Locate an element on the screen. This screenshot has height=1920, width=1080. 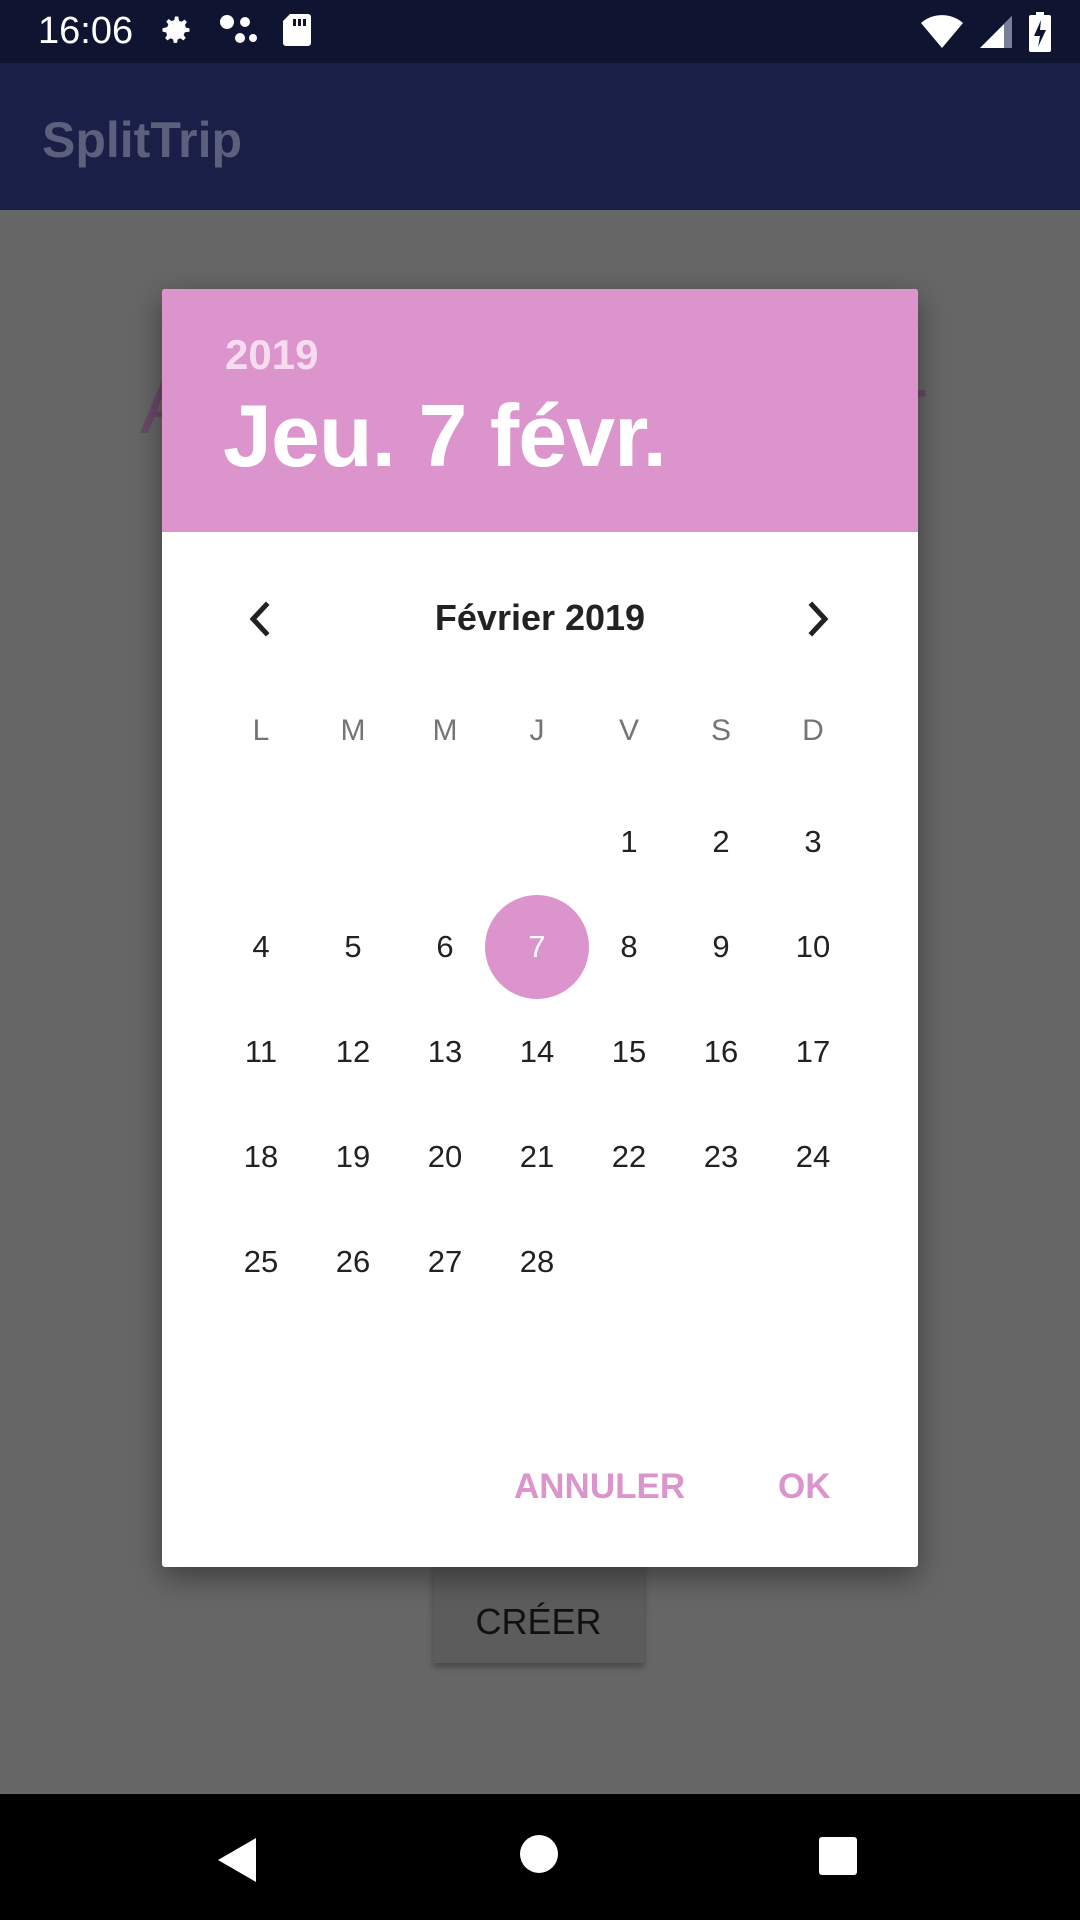
assistant-dots-icon is located at coordinates (238, 32).